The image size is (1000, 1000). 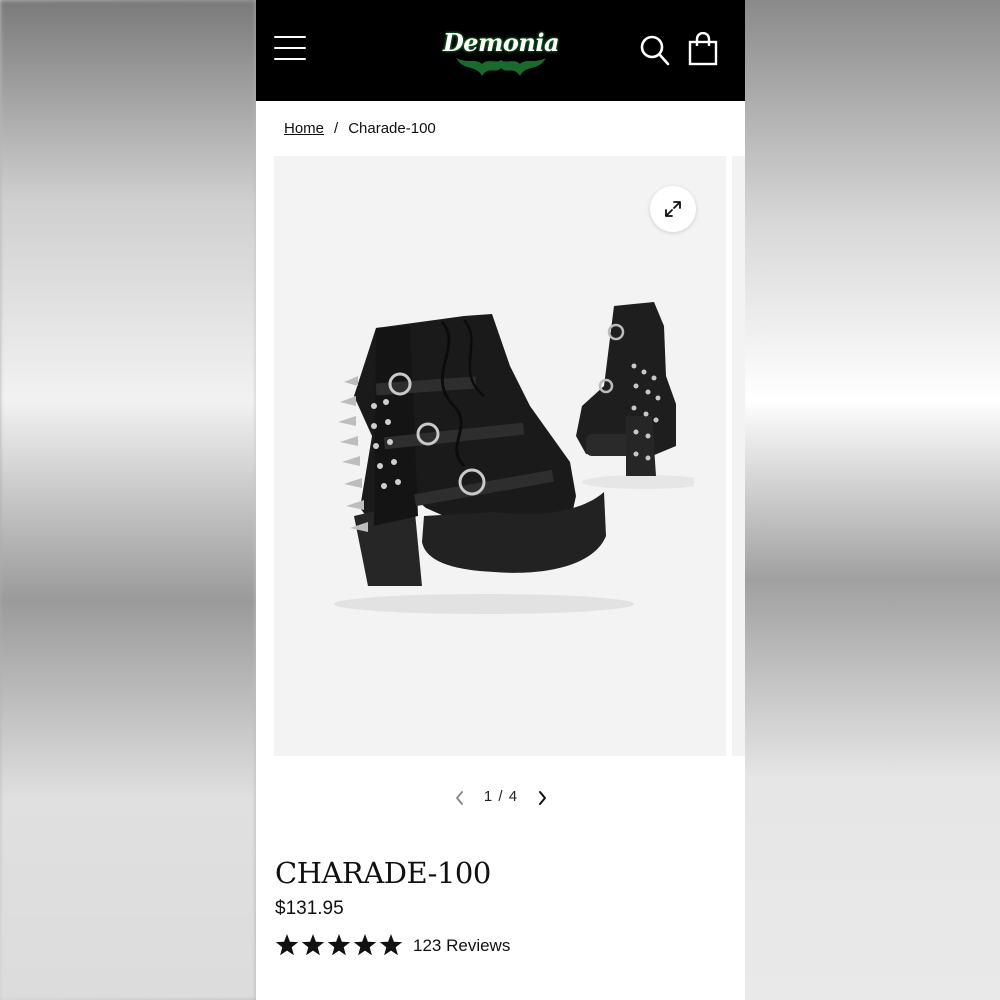 I want to click on next-image-button, so click(x=542, y=798).